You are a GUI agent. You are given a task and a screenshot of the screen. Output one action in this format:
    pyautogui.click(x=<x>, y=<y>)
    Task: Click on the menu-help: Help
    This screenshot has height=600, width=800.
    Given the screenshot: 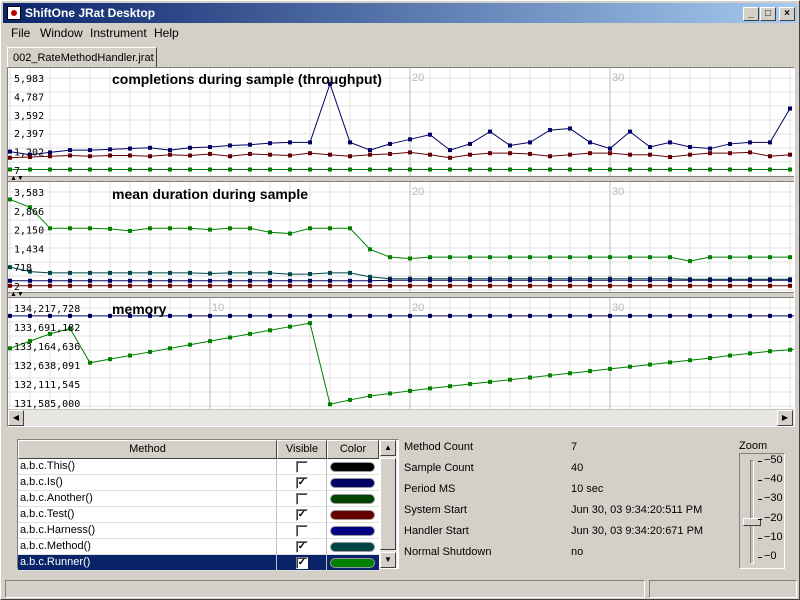 What is the action you would take?
    pyautogui.click(x=166, y=33)
    